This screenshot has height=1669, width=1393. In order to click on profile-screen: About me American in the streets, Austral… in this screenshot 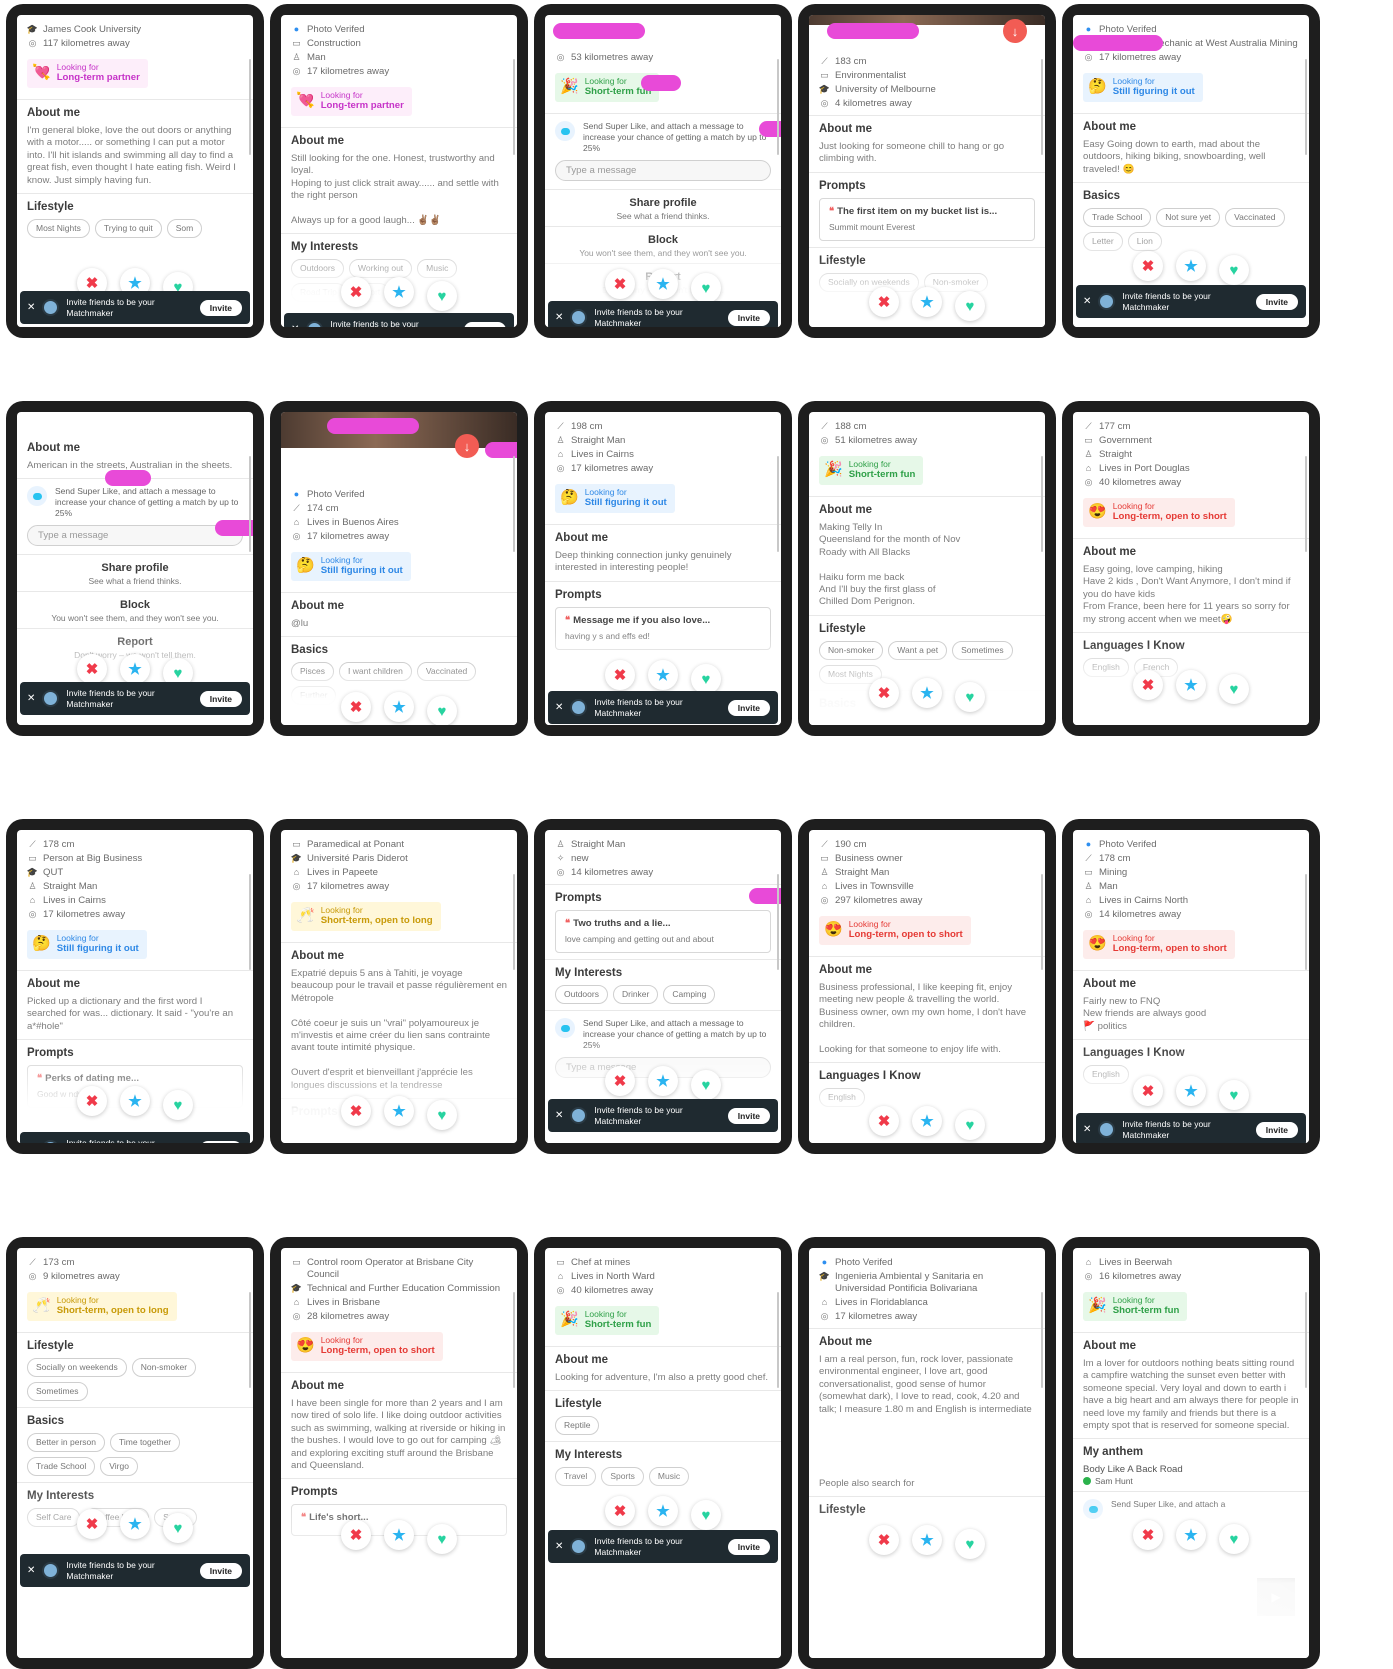, I will do `click(135, 568)`.